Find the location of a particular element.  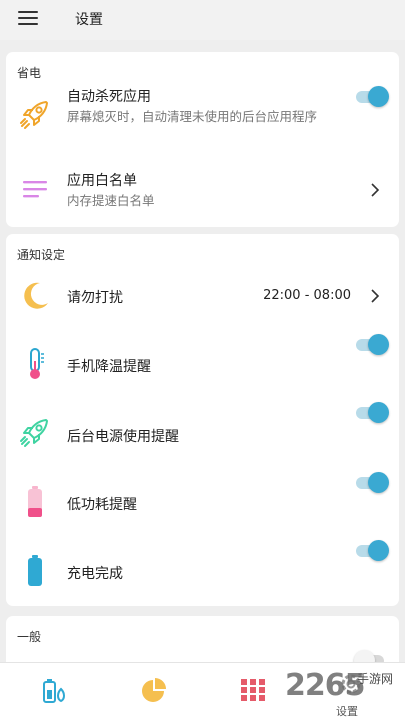

do-not-disturb-label: 请勿打扰 is located at coordinates (95, 298).